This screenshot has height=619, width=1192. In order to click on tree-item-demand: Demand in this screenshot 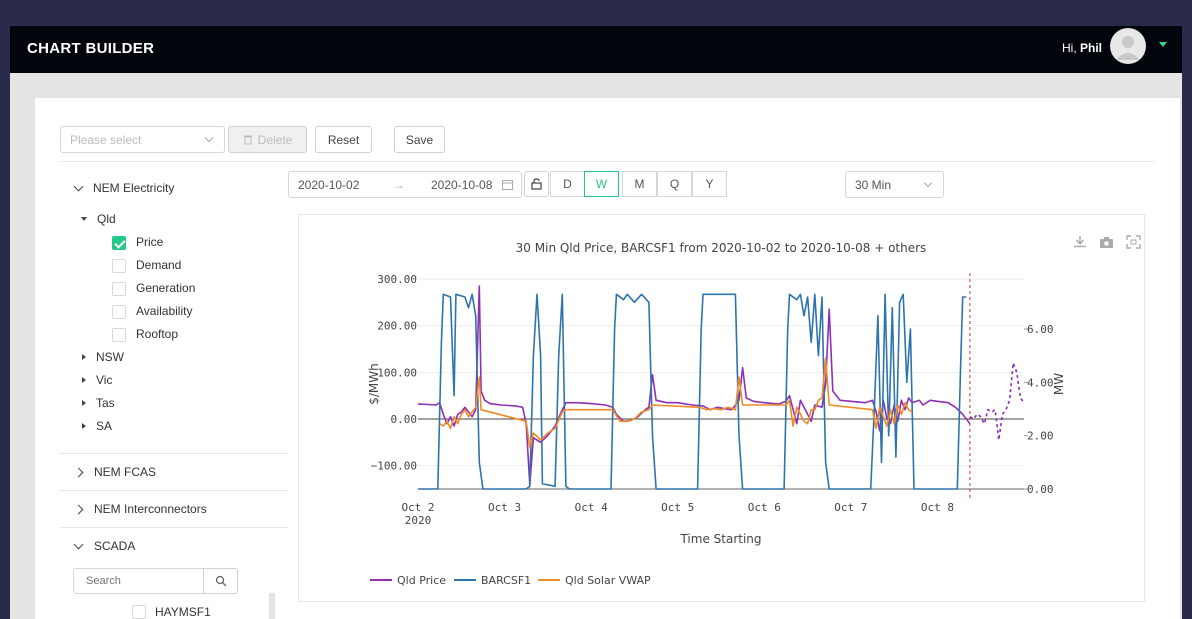, I will do `click(158, 265)`.